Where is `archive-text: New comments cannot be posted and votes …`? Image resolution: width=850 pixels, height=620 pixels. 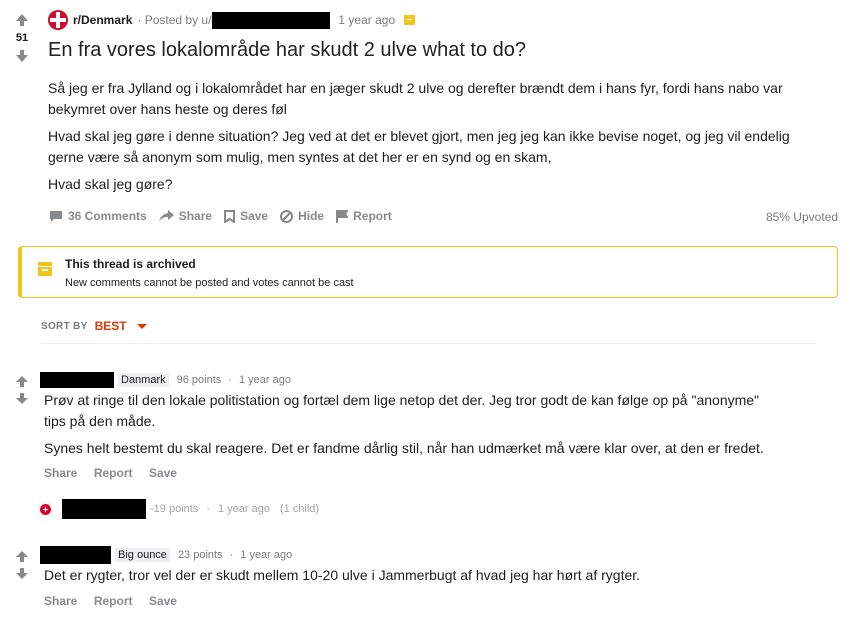 archive-text: New comments cannot be posted and votes … is located at coordinates (209, 283).